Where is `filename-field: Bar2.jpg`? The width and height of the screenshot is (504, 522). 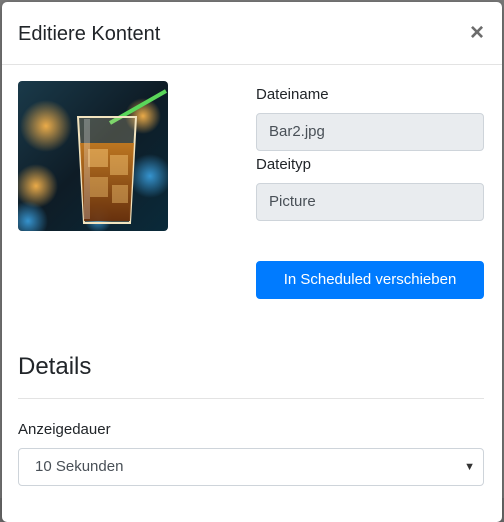
filename-field: Bar2.jpg is located at coordinates (370, 132).